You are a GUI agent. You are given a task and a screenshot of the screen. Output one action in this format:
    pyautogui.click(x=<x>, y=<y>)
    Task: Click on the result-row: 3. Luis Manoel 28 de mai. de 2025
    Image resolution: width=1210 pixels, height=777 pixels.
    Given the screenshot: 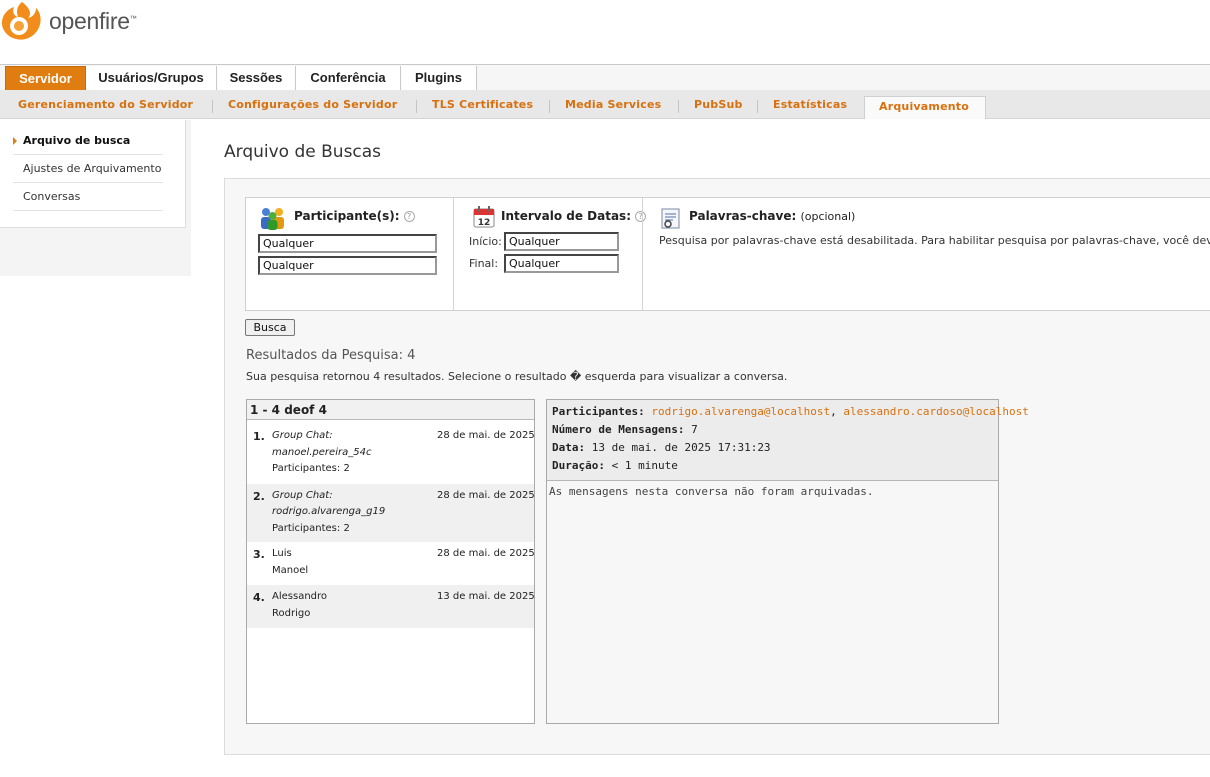 What is the action you would take?
    pyautogui.click(x=391, y=563)
    